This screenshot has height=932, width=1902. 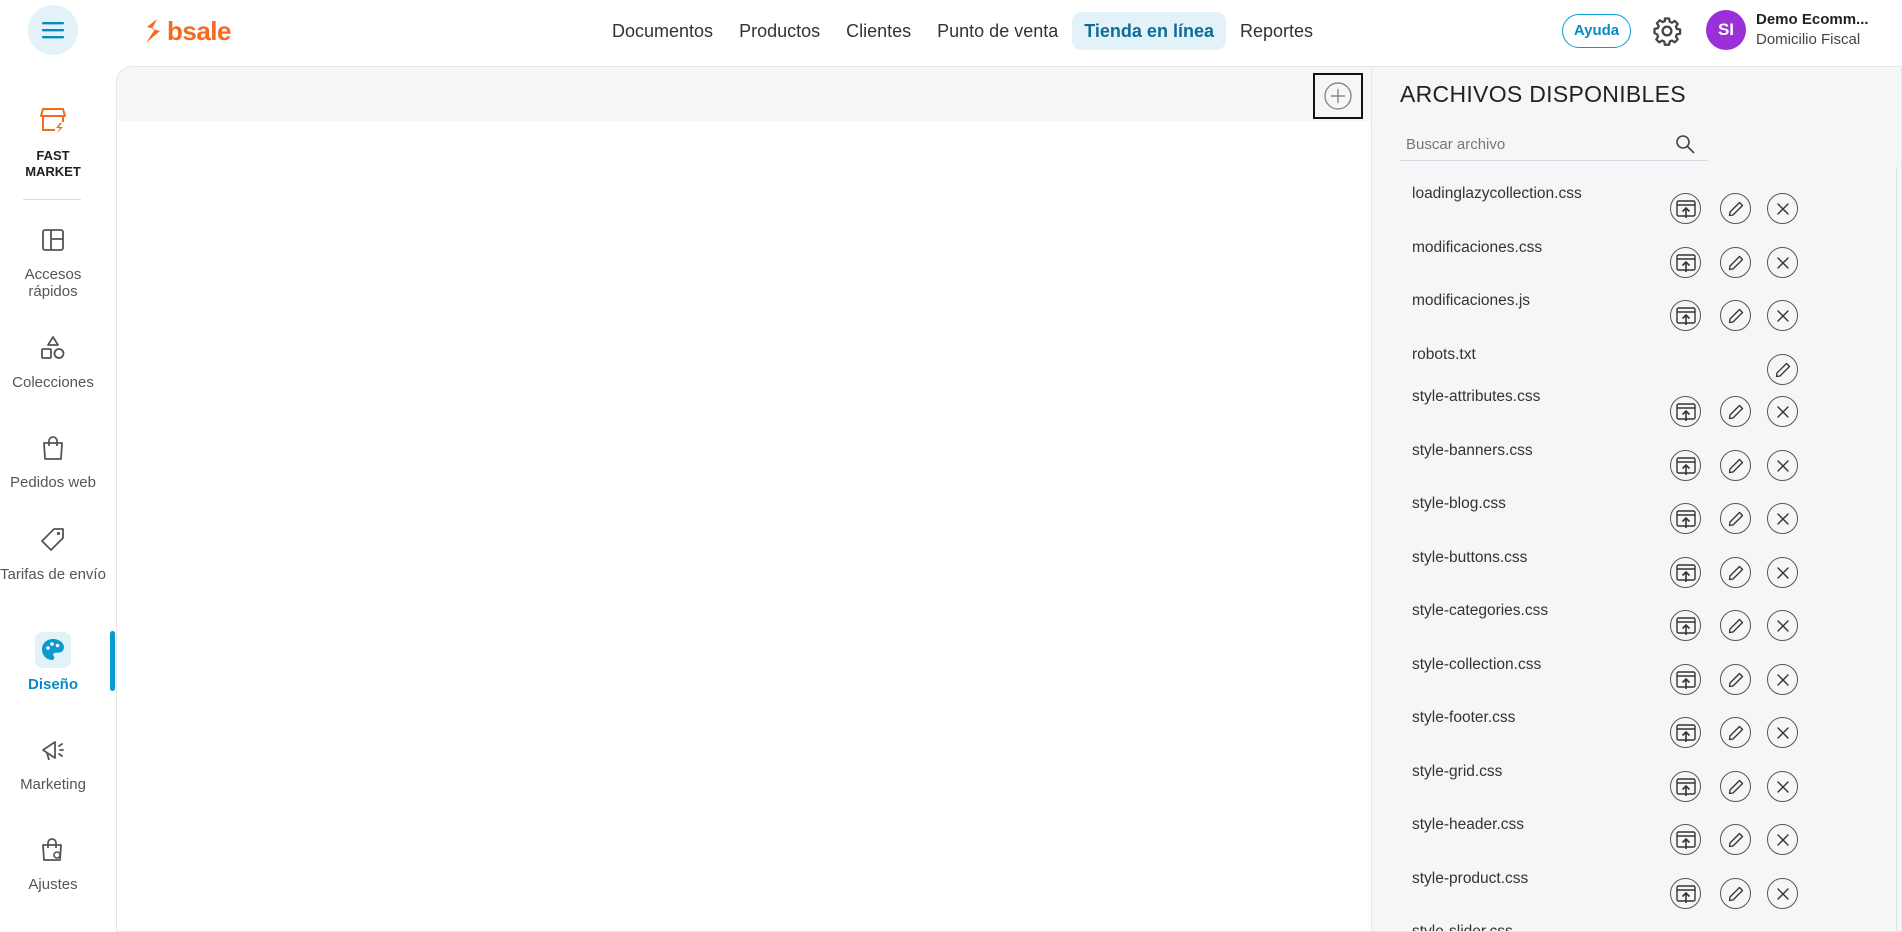 I want to click on bsale-logo: bsale, so click(x=187, y=31).